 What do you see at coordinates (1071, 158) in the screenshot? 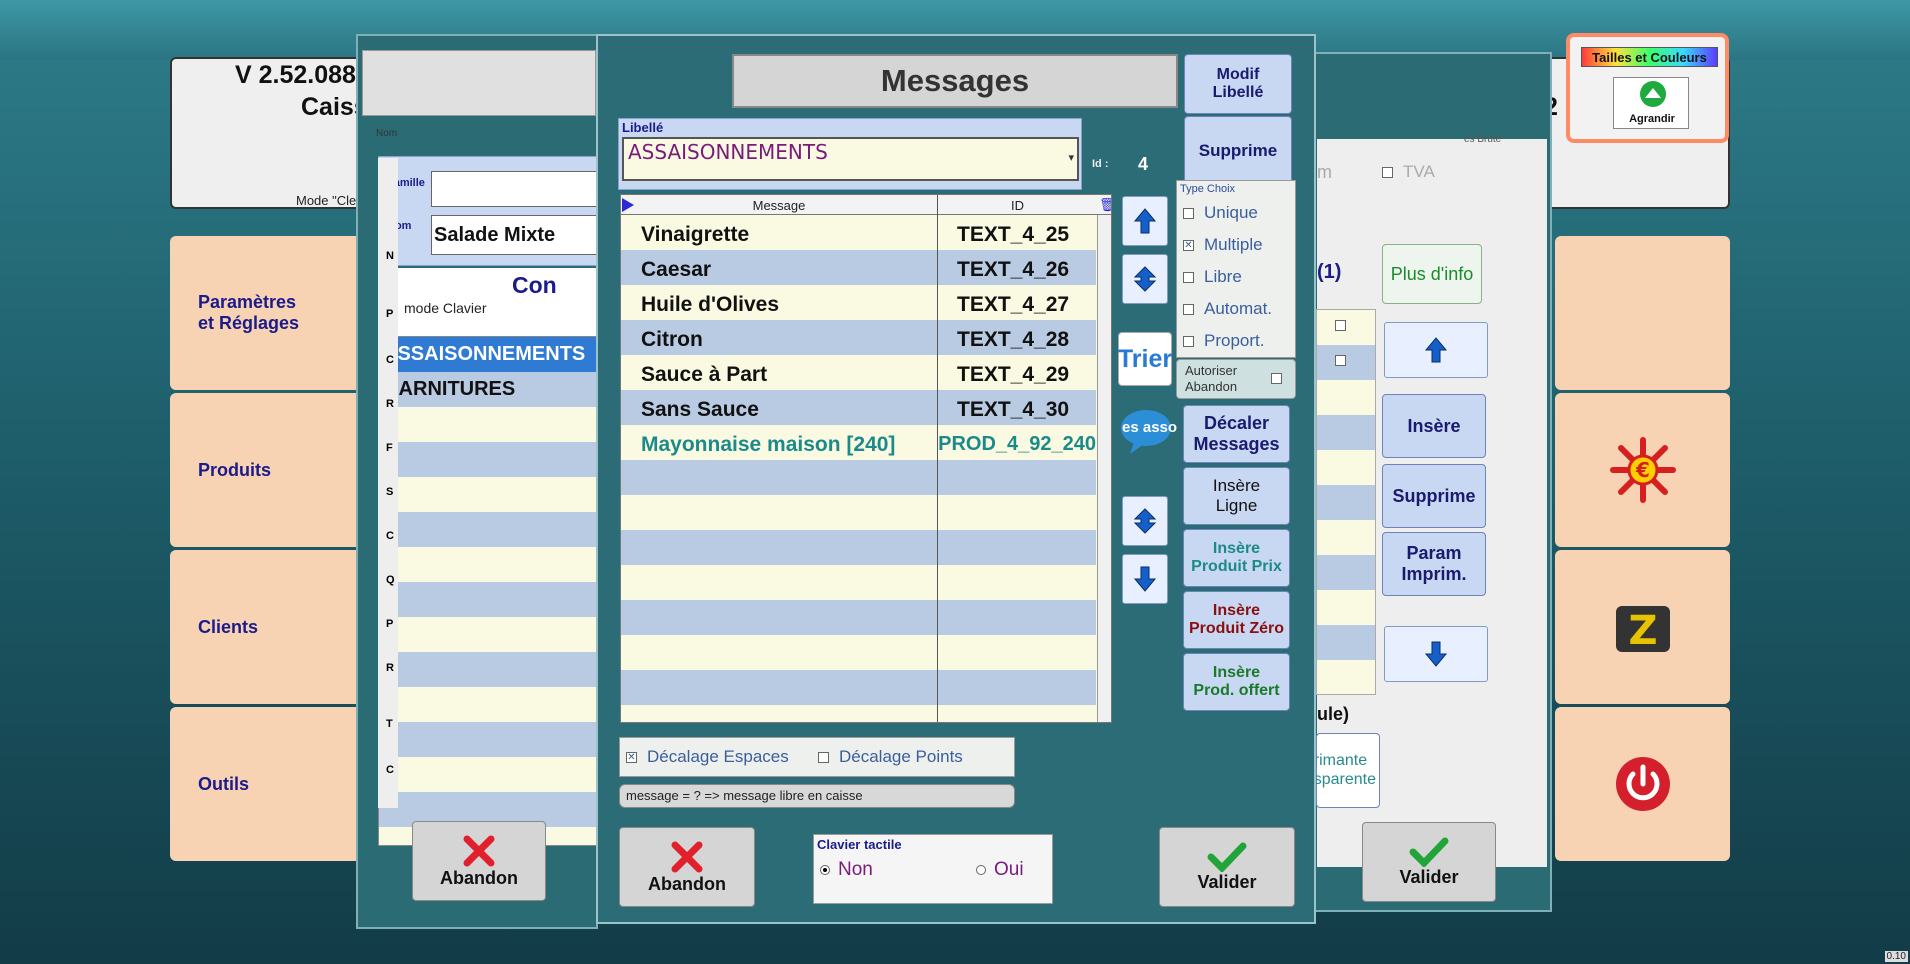
I see `dropdown-icon: ▾` at bounding box center [1071, 158].